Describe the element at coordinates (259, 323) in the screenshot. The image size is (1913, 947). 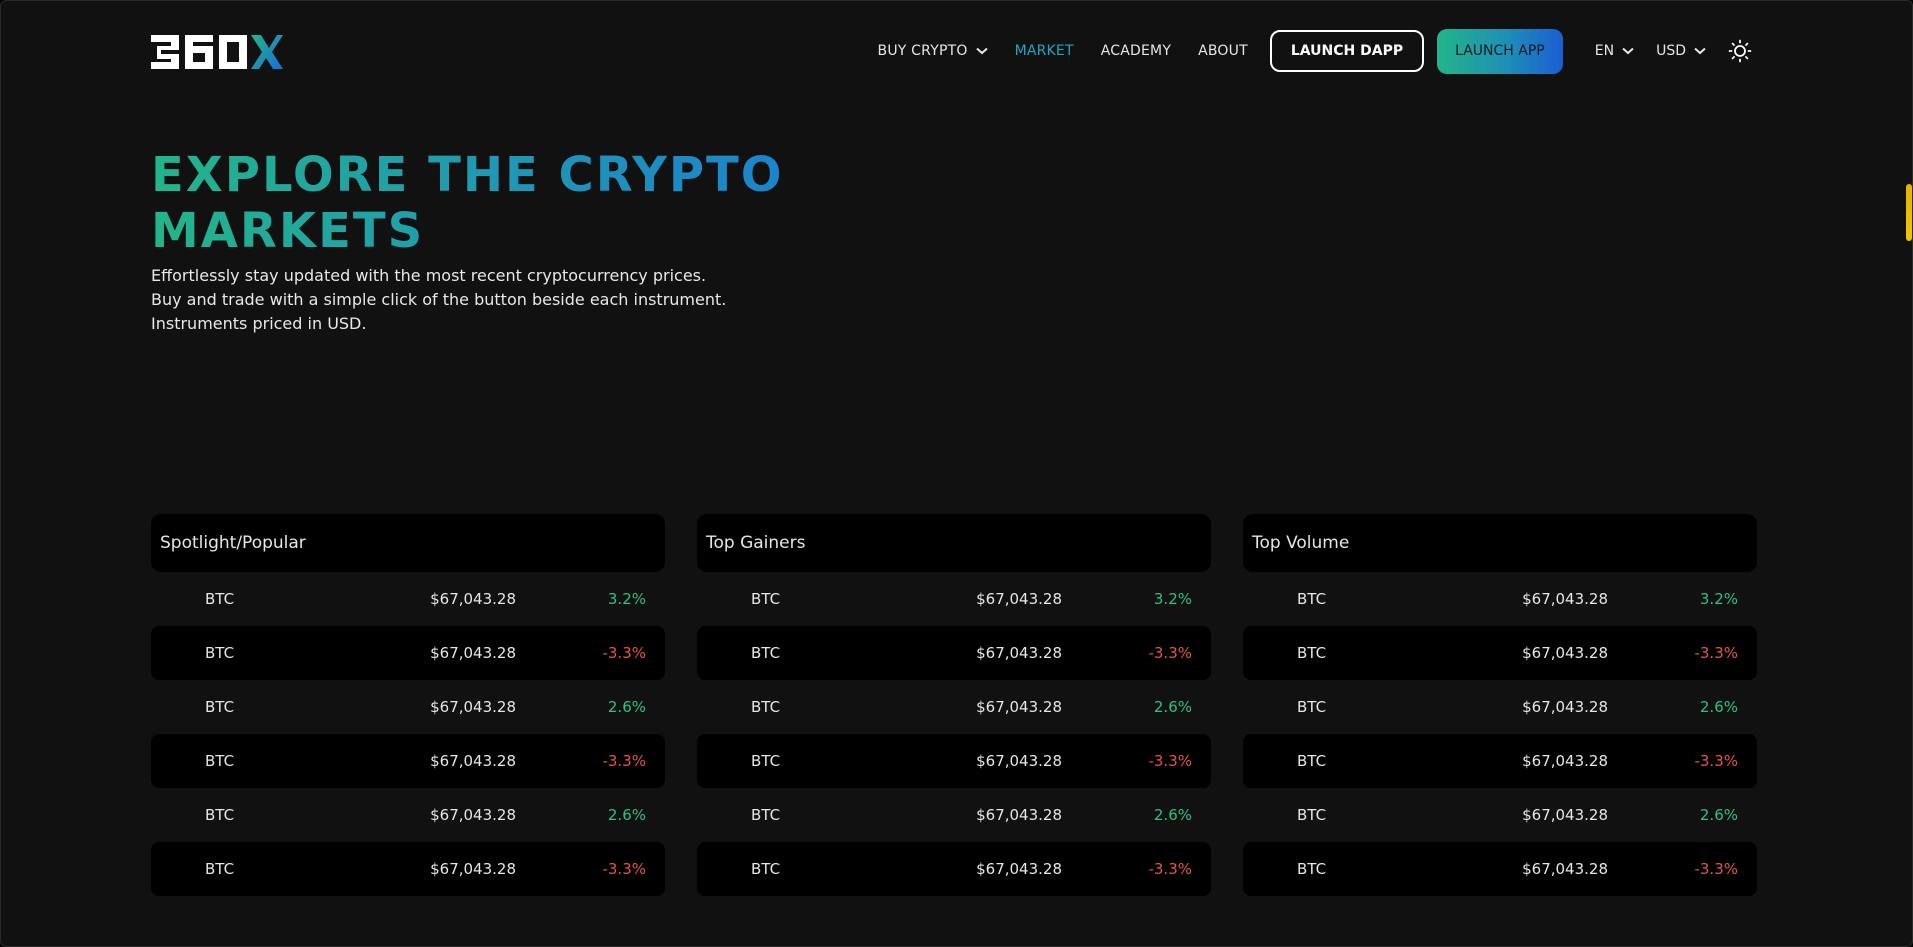
I see `hero-desc-line-3: Instruments priced in USD.` at that location.